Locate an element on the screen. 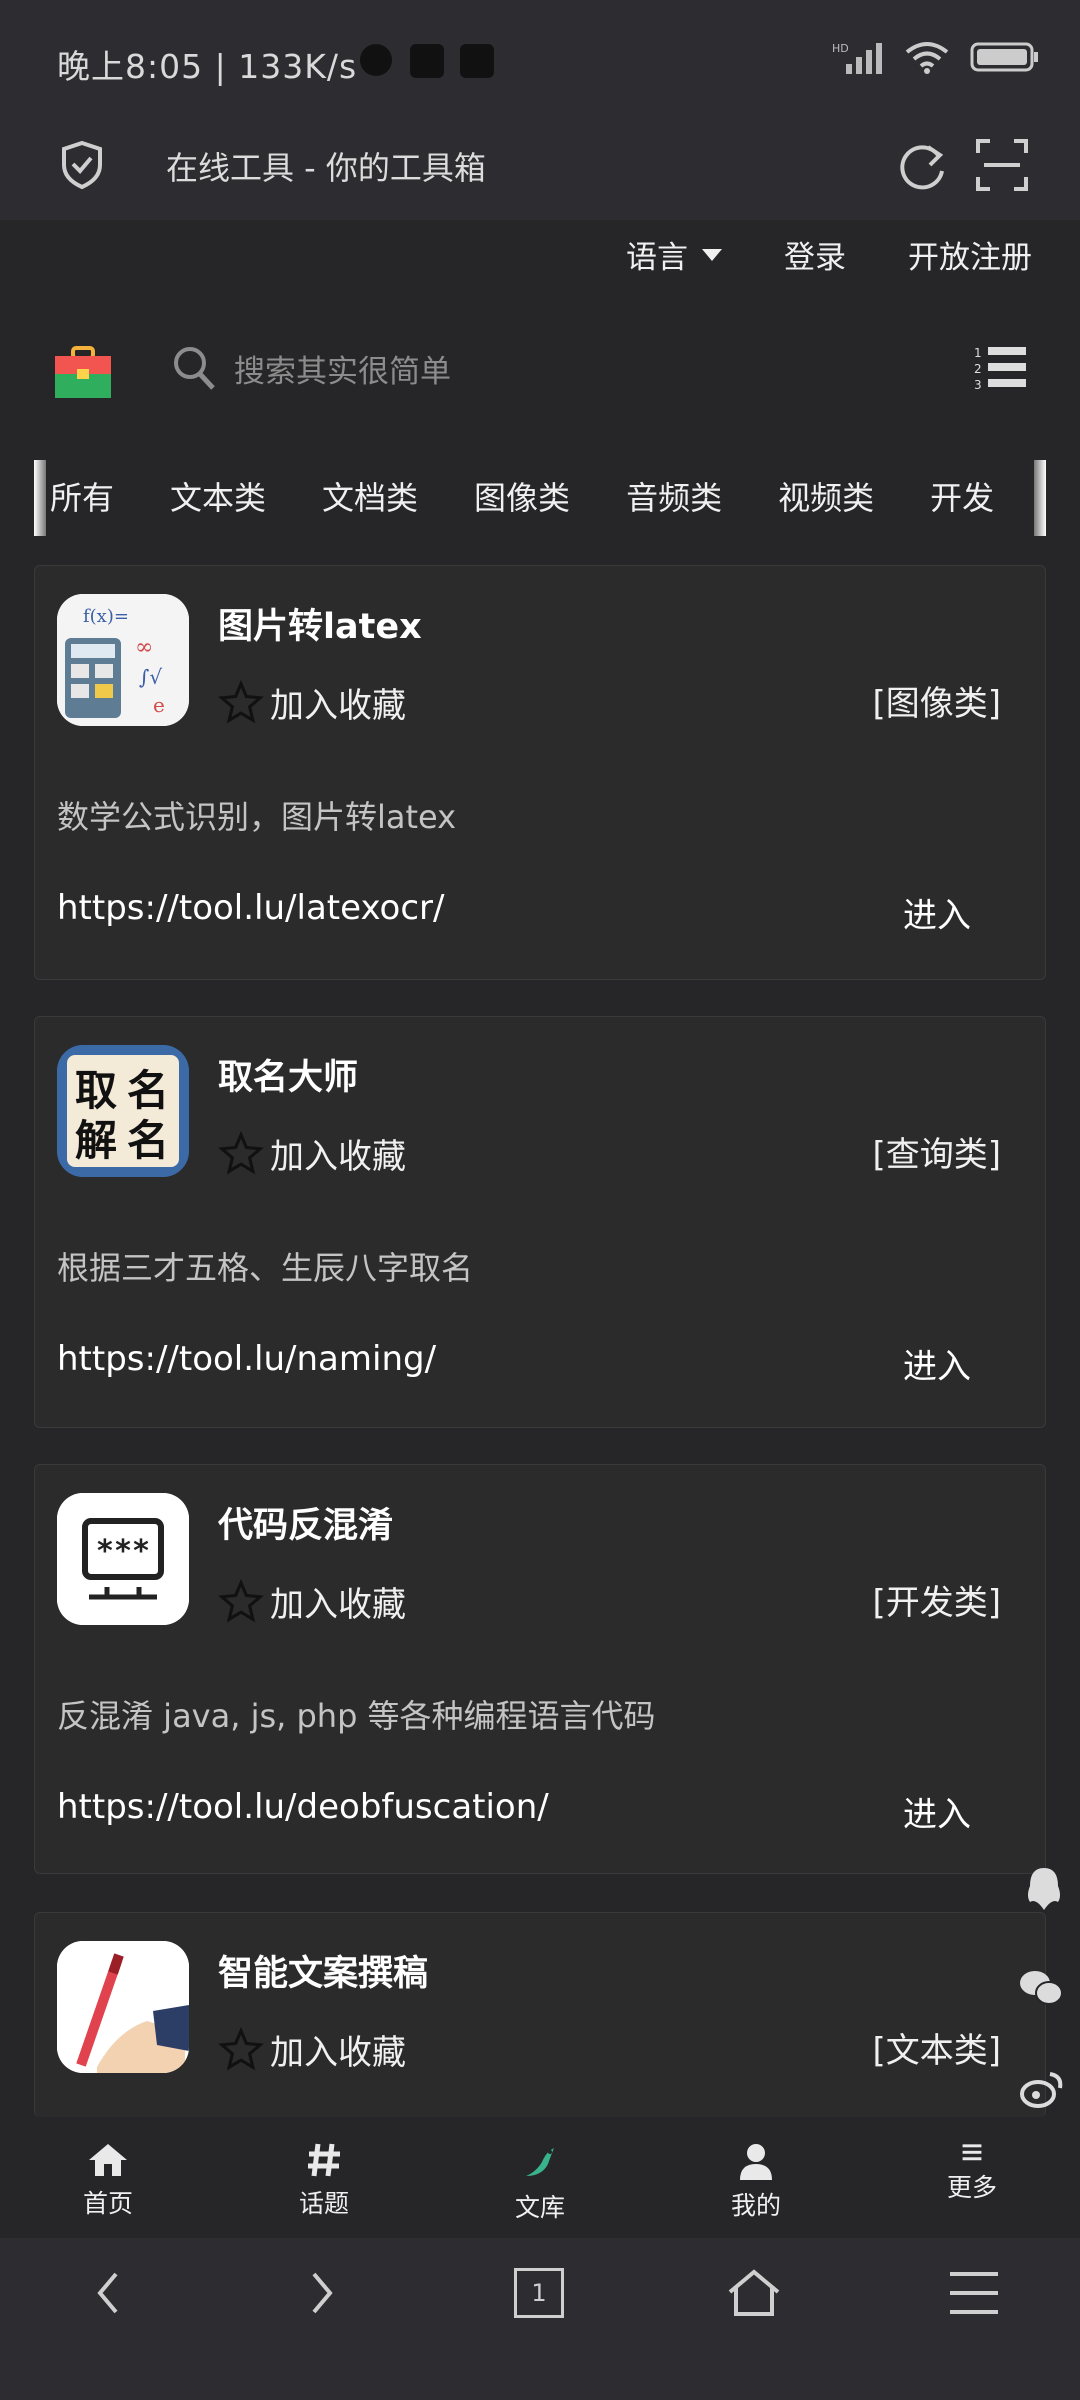 This screenshot has width=1080, height=2400. svg-text: f(x)= is located at coordinates (106, 616).